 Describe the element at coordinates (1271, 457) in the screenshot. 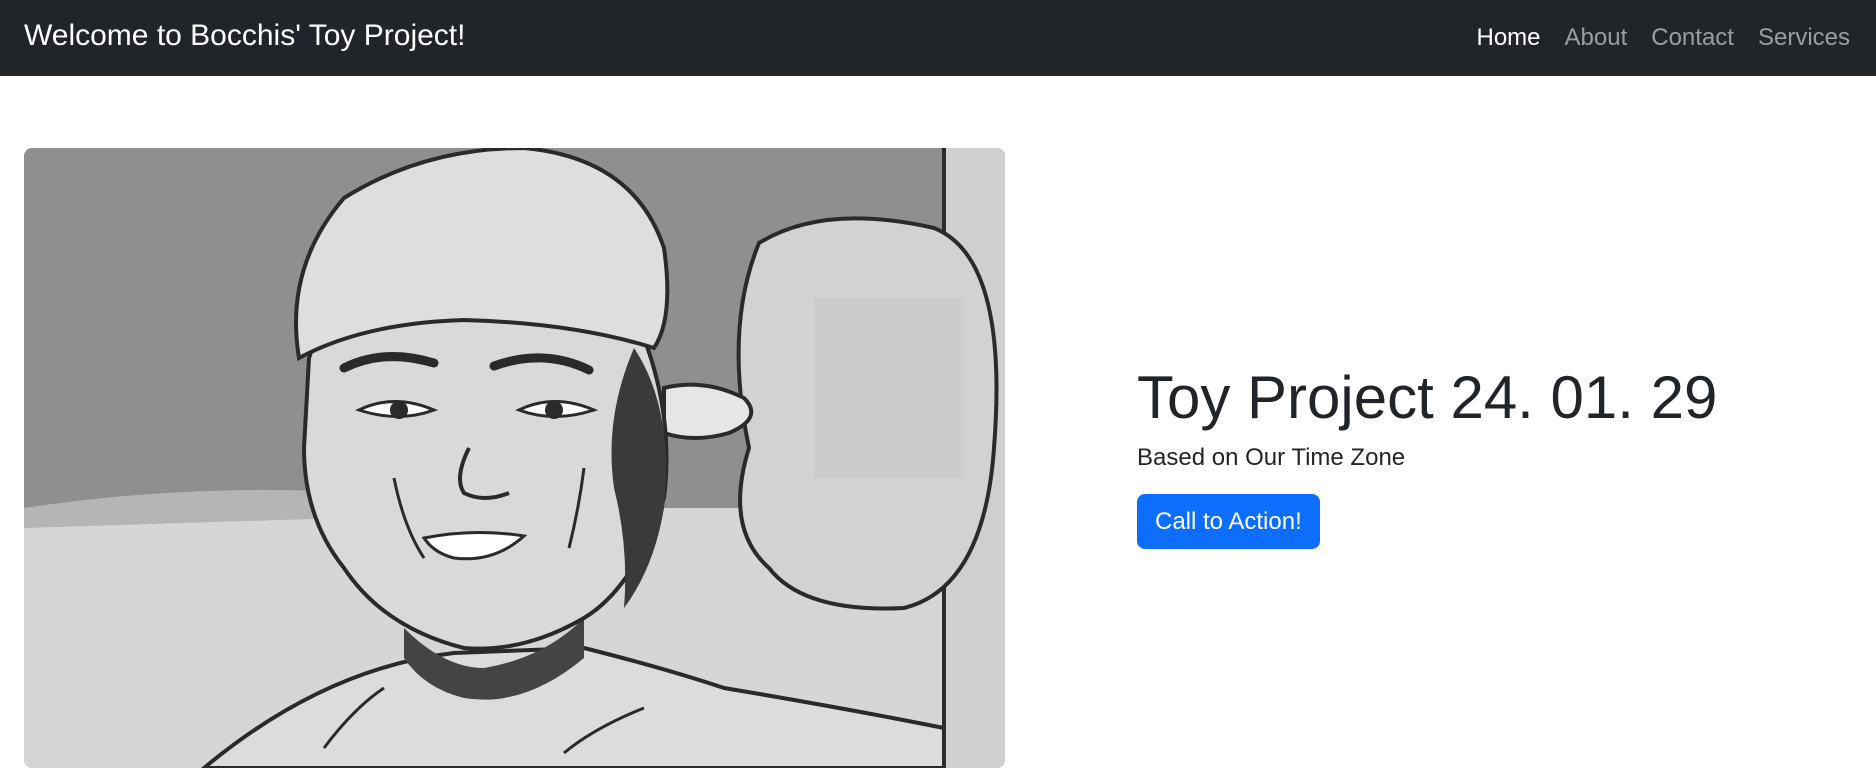

I see `hero-subtitle: Based on Our Time Zone` at that location.